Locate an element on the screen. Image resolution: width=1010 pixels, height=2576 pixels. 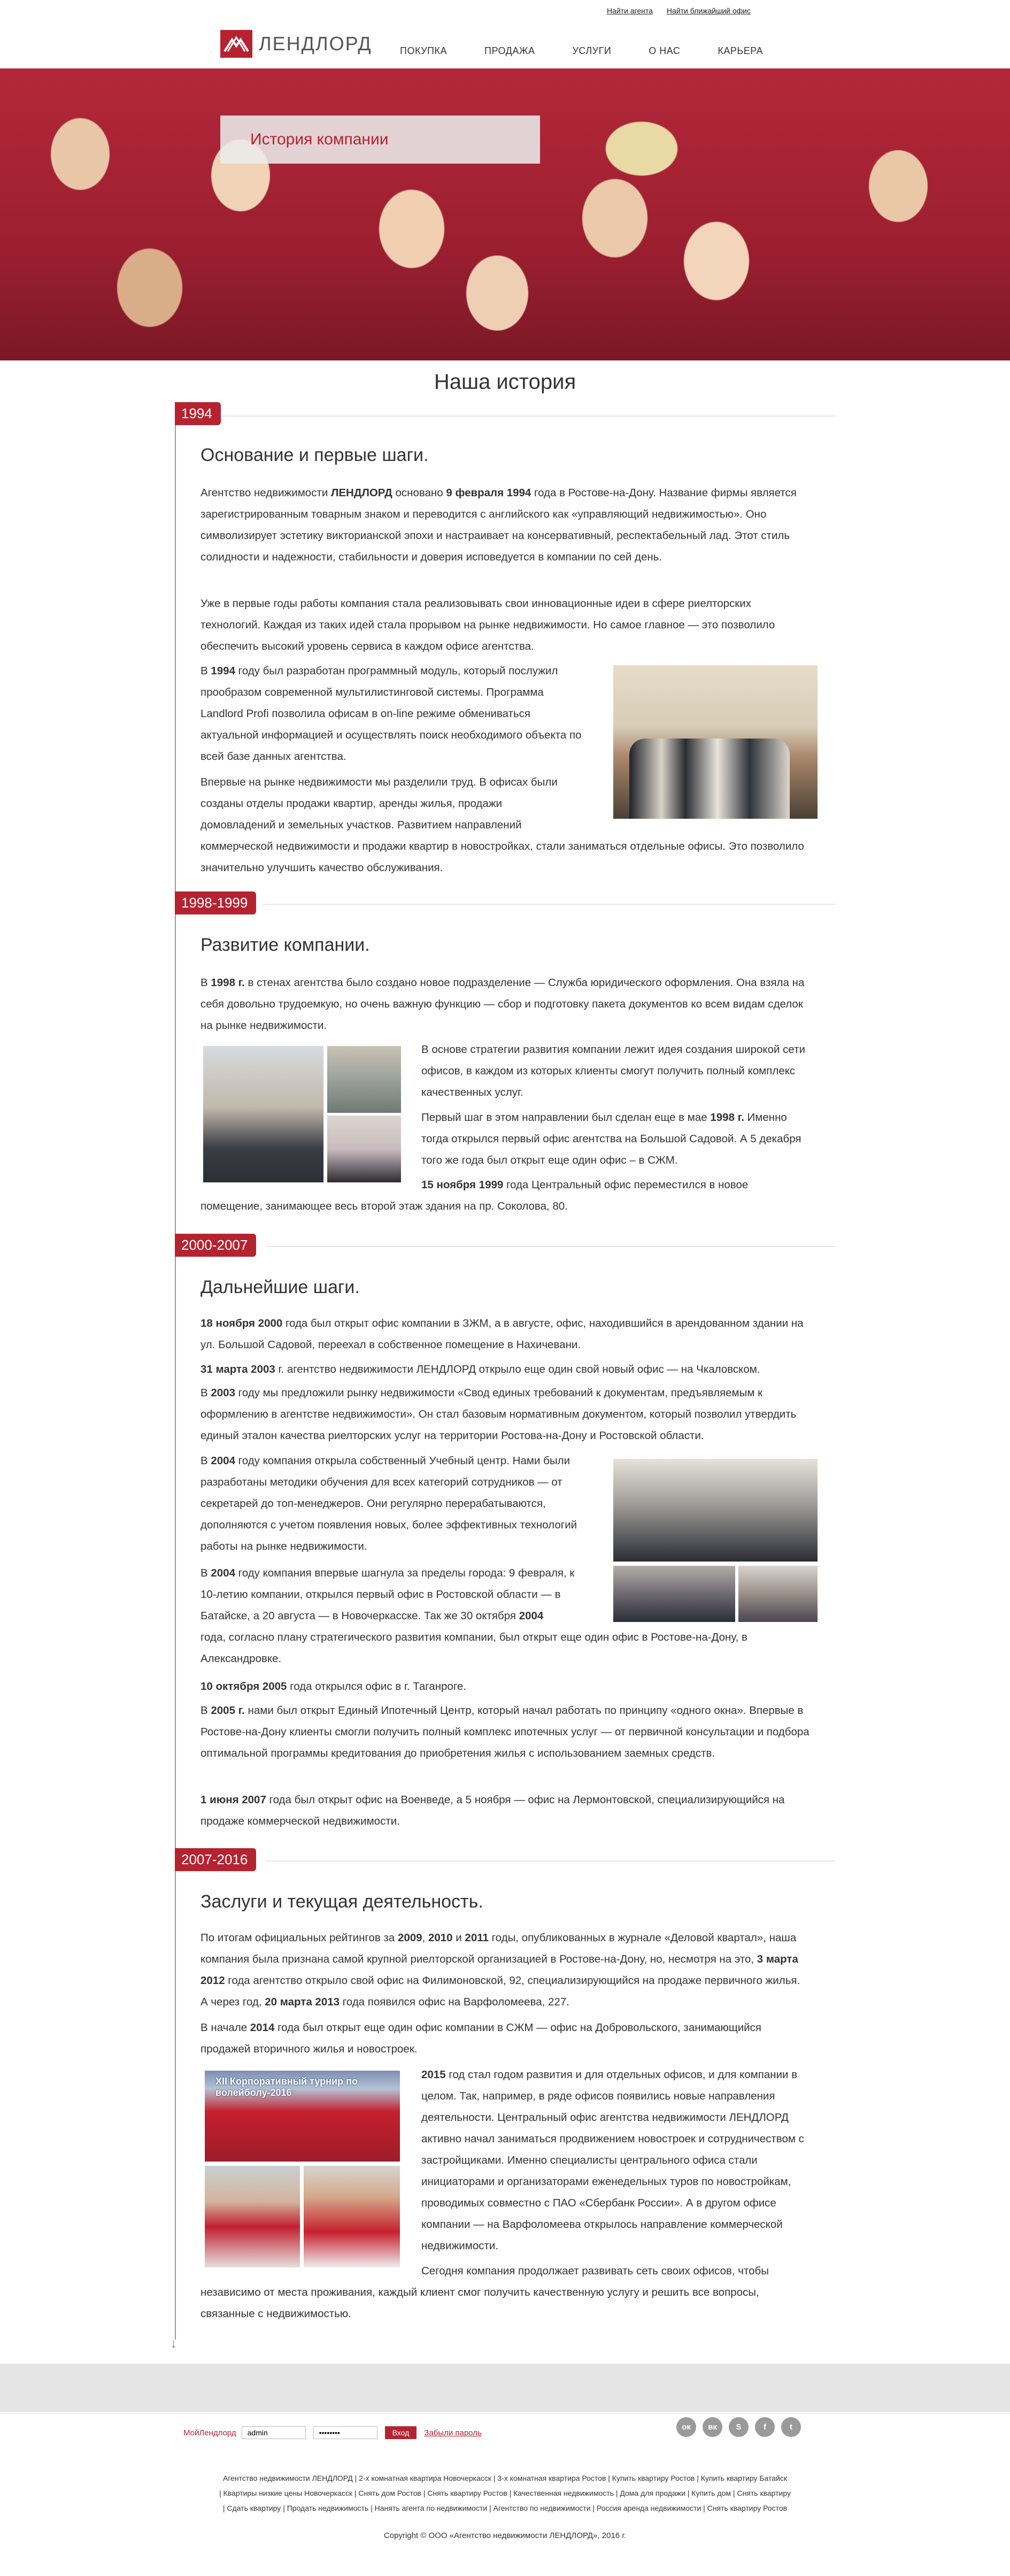
social-links: ок вк S f t is located at coordinates (738, 2427).